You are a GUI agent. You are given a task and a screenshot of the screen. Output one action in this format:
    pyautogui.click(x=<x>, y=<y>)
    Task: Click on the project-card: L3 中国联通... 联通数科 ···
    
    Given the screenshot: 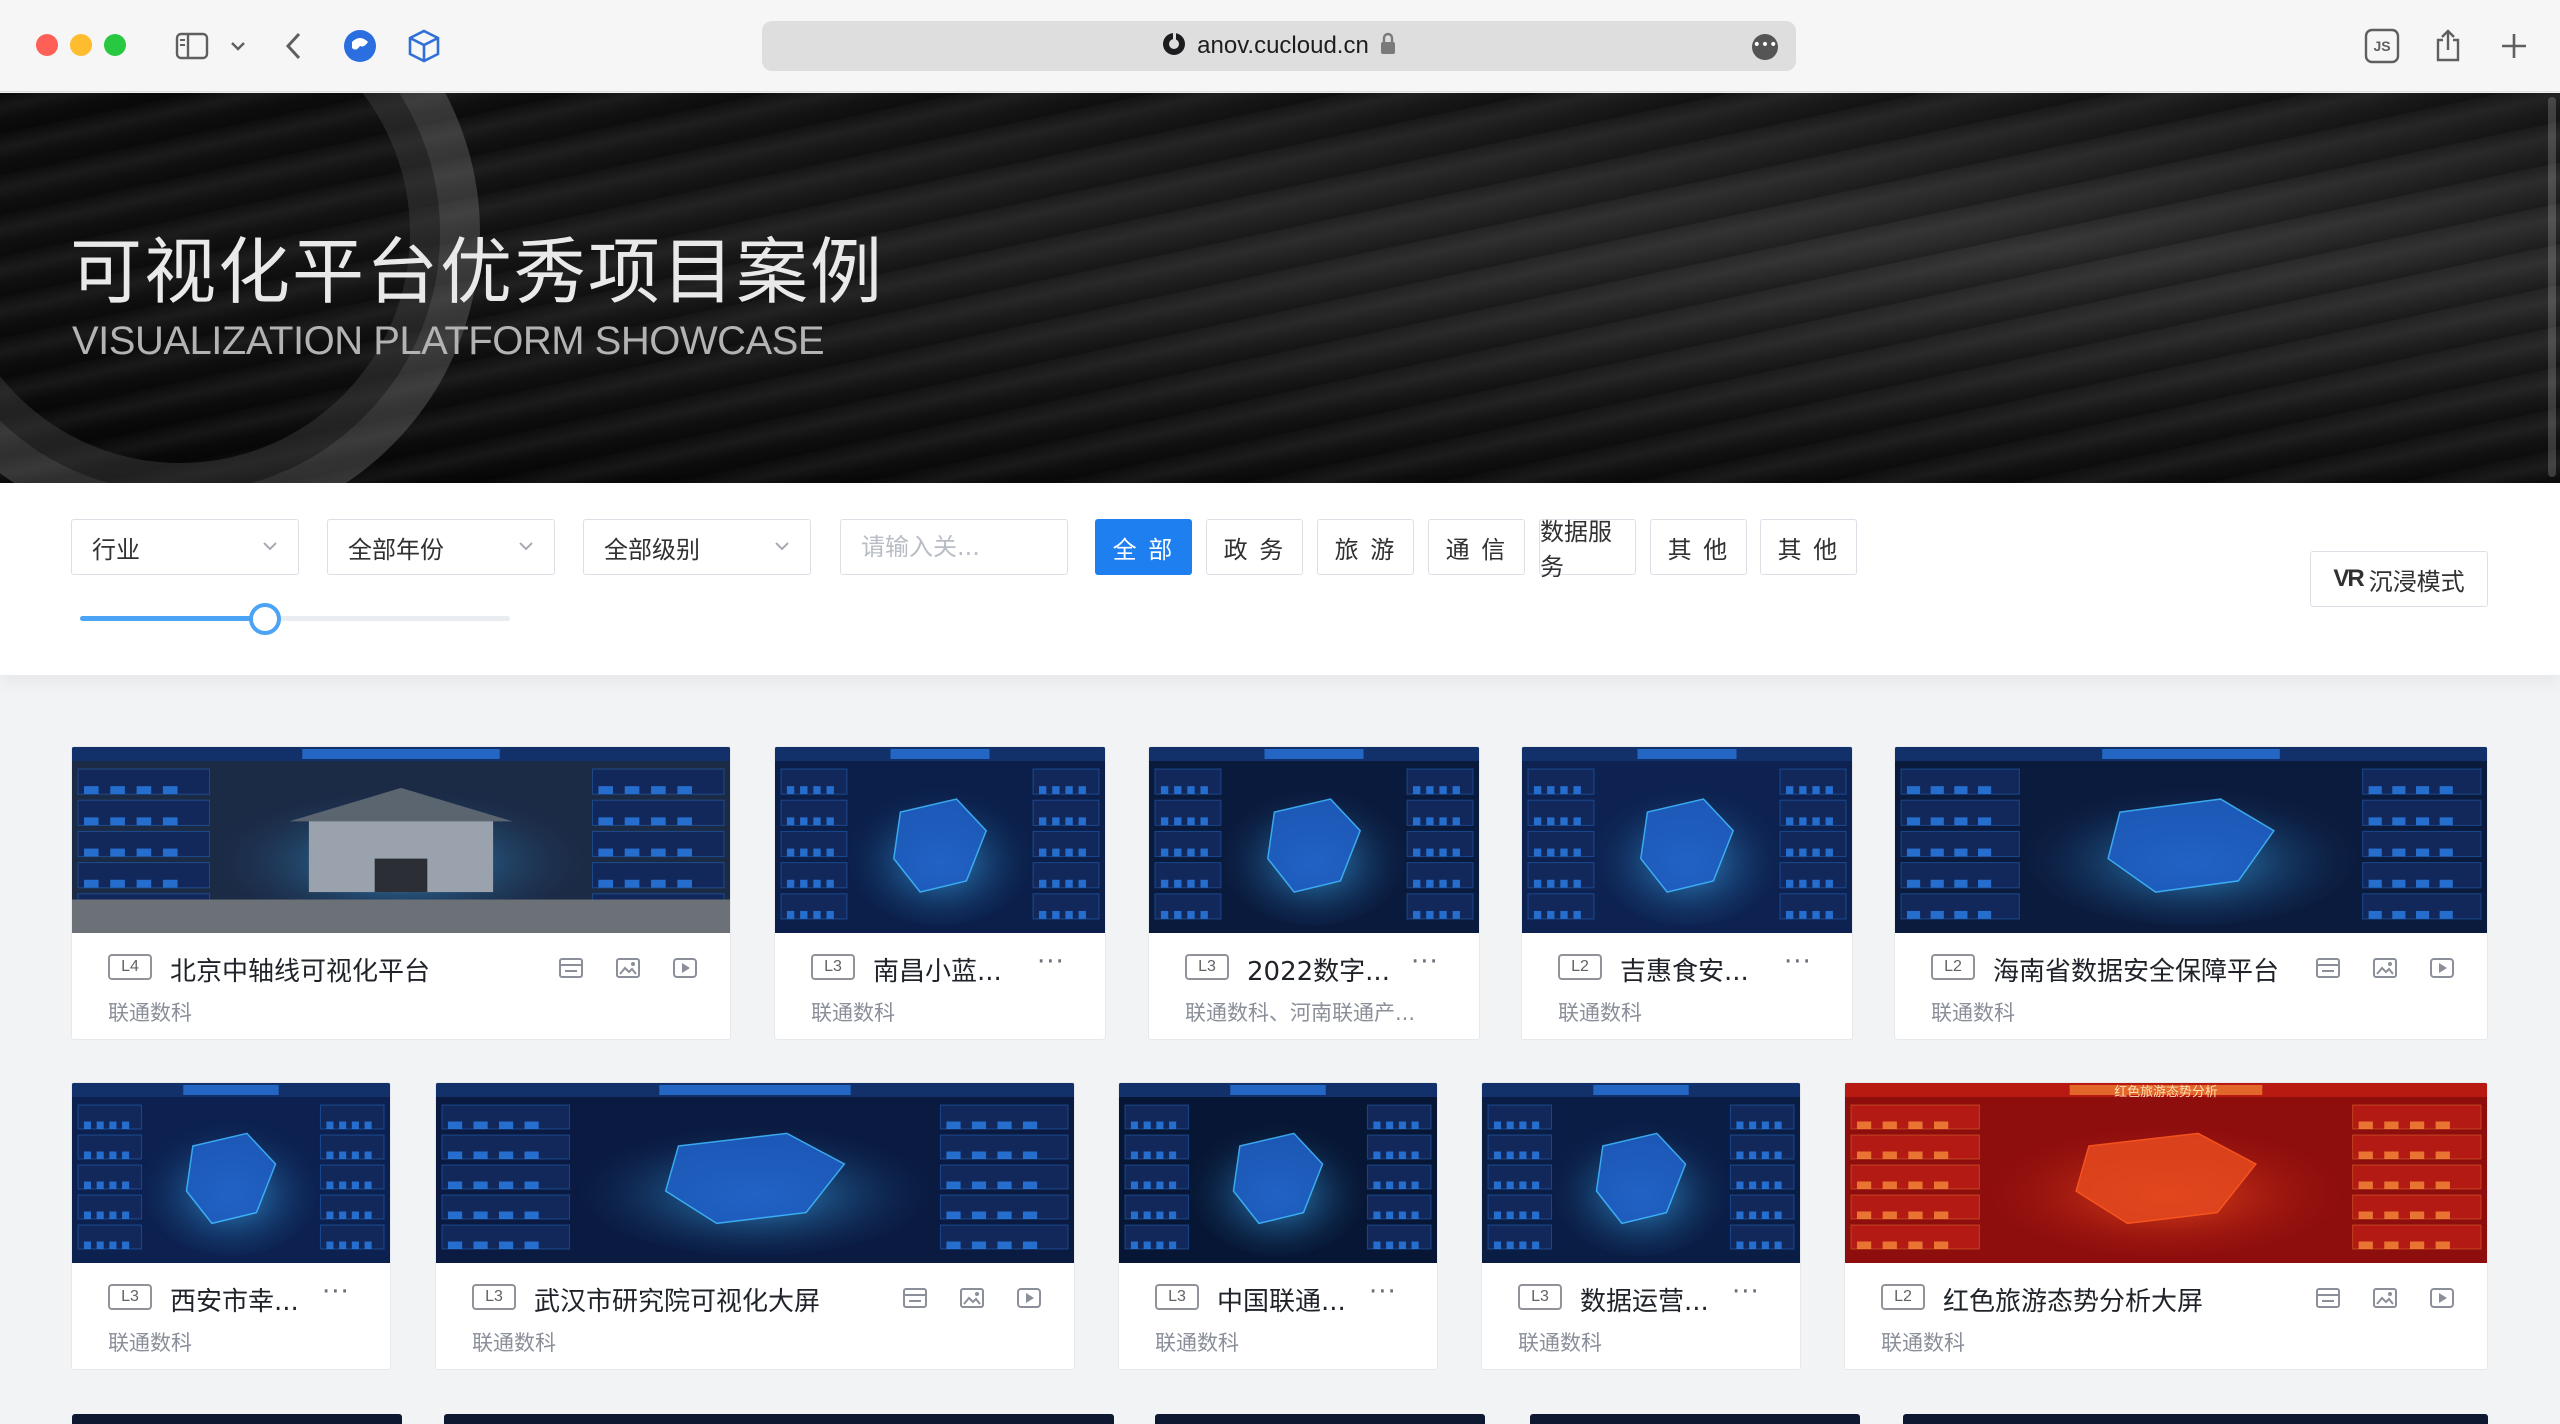 What is the action you would take?
    pyautogui.click(x=1278, y=1226)
    